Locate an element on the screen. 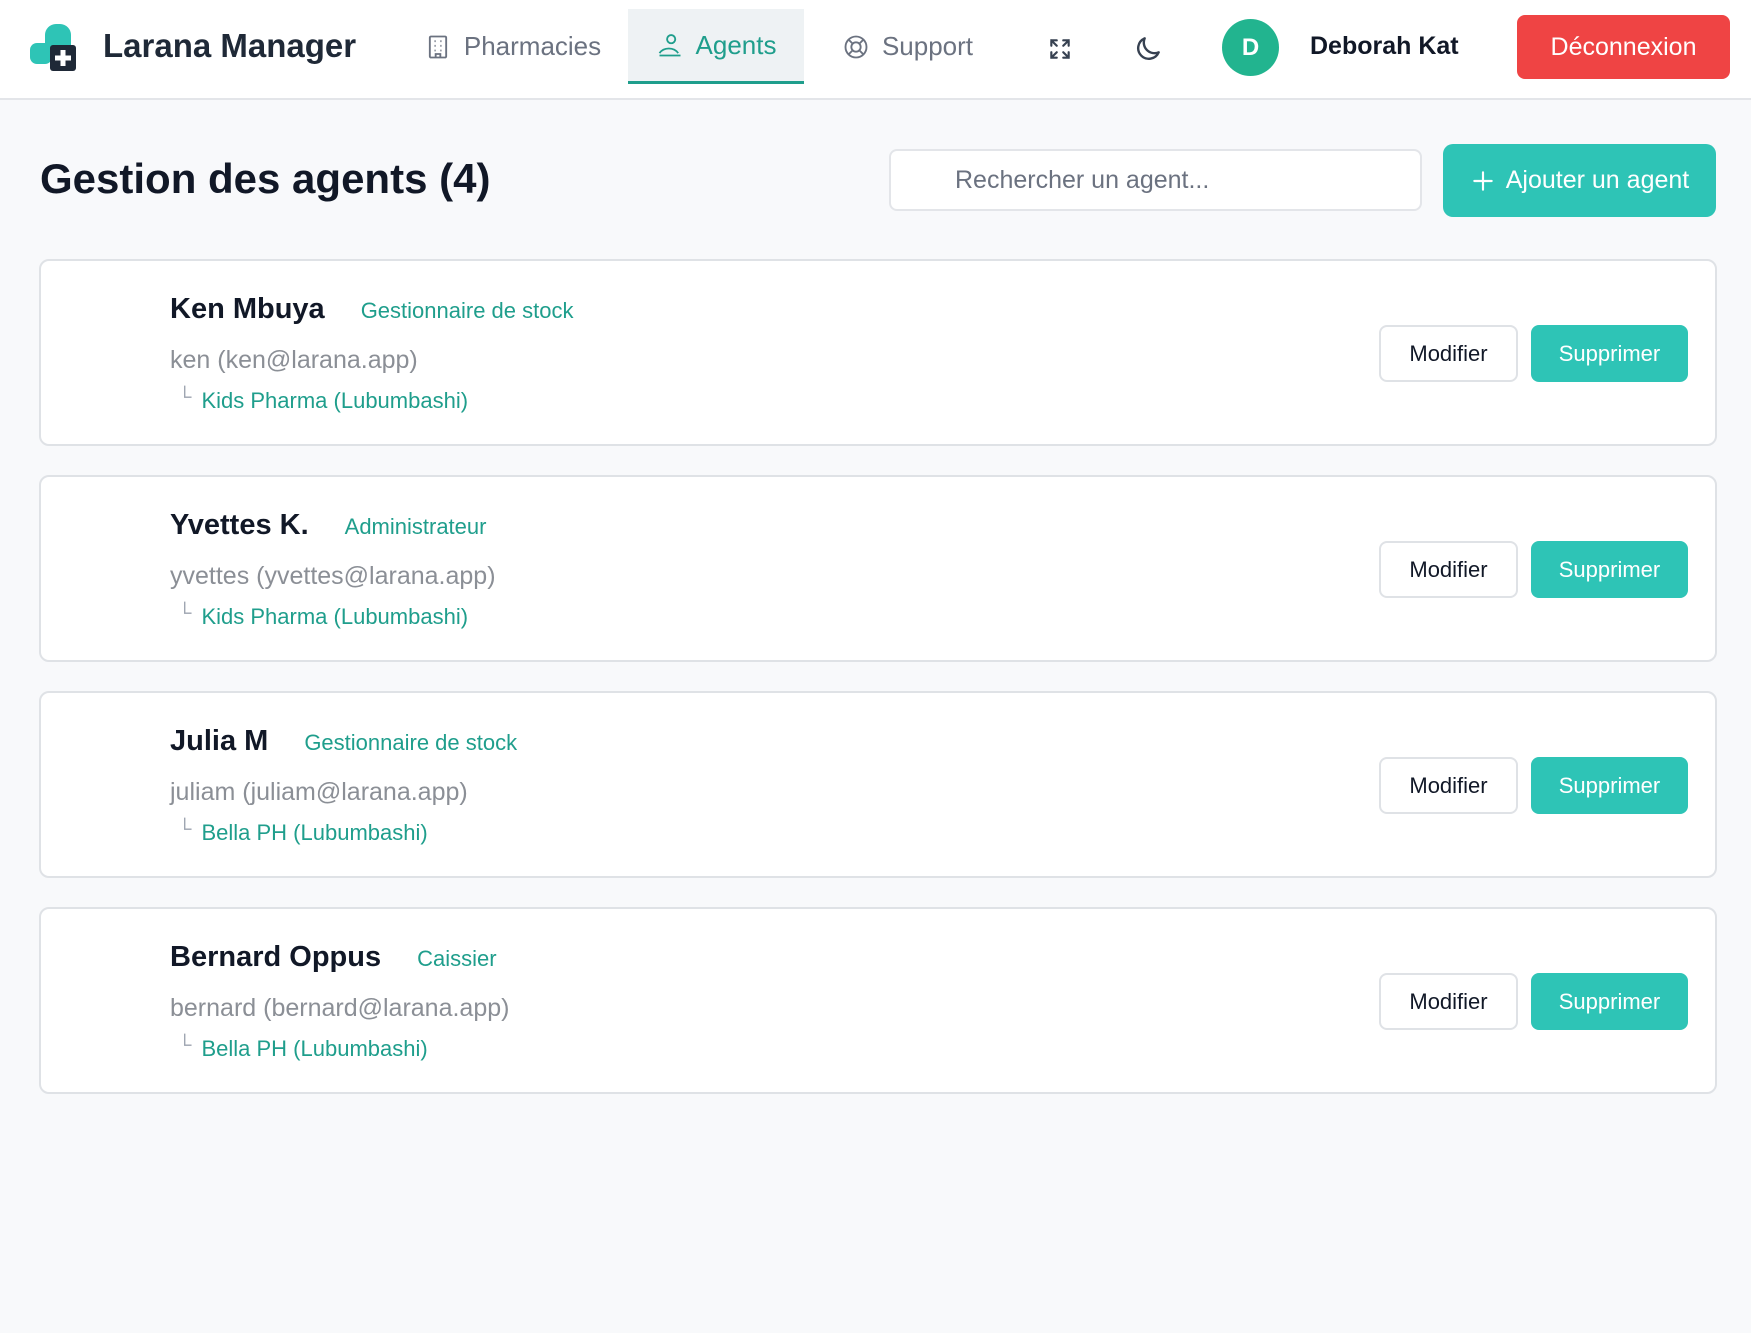 The height and width of the screenshot is (1333, 1751). theme-toggle-button is located at coordinates (1148, 49).